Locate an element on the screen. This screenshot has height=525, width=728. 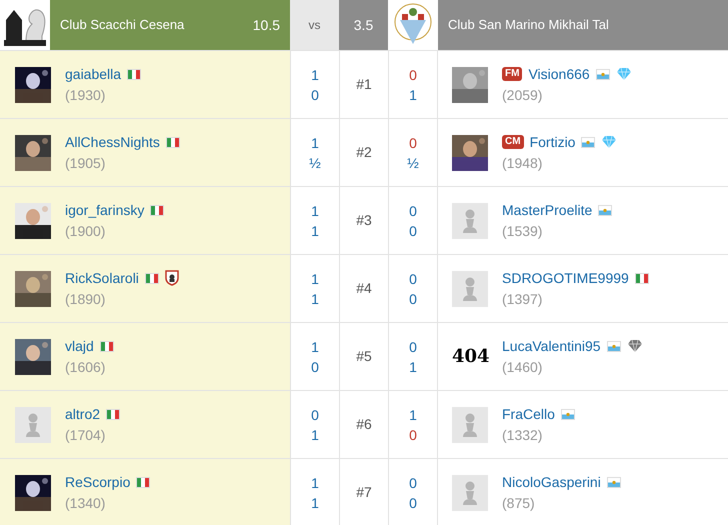
player-name-link: SDROGOTIME9999 is located at coordinates (565, 278).